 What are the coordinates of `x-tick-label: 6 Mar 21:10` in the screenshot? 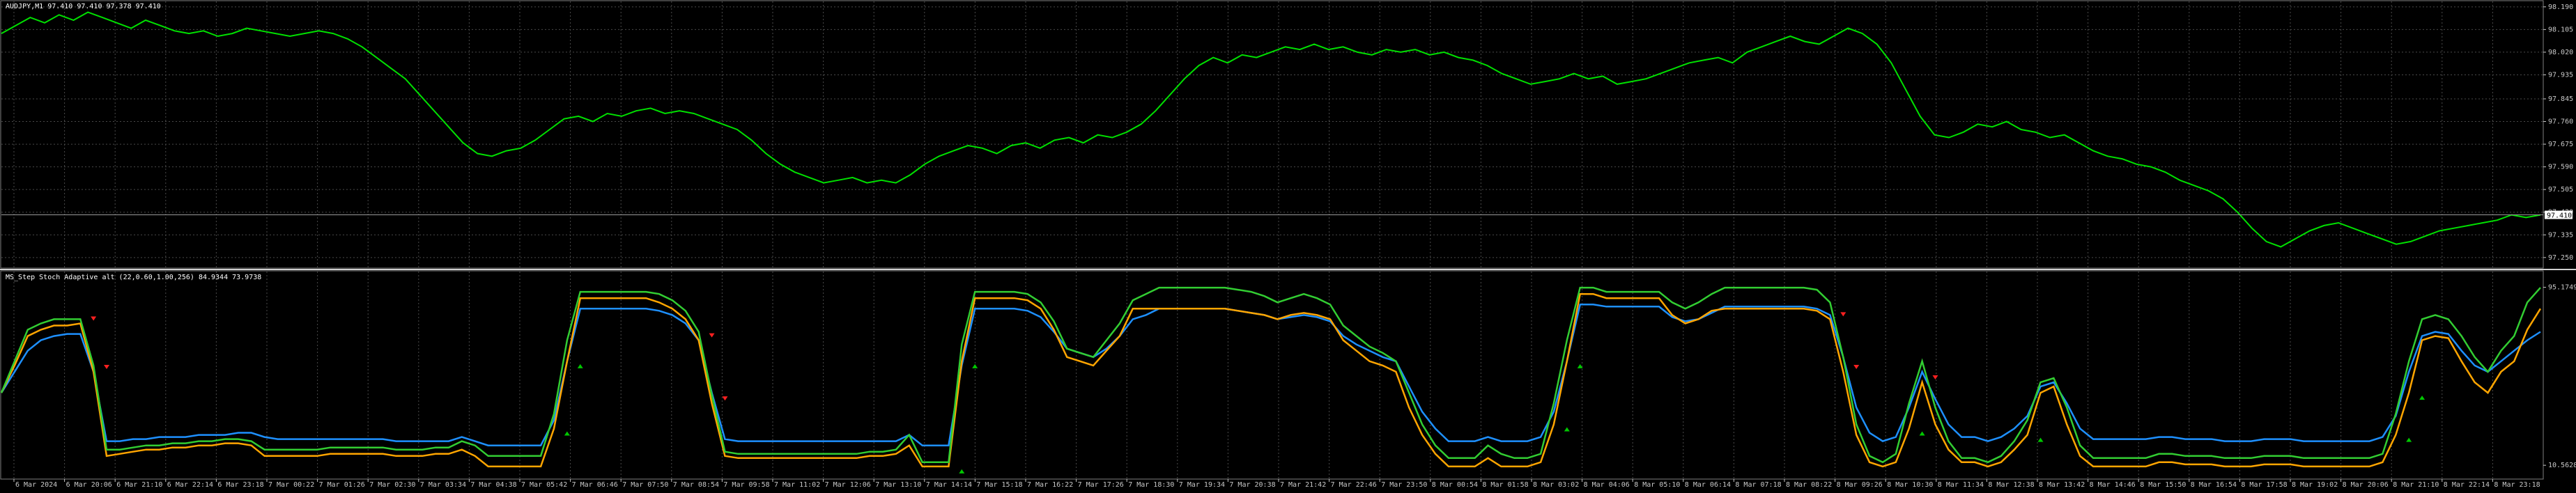 It's located at (139, 485).